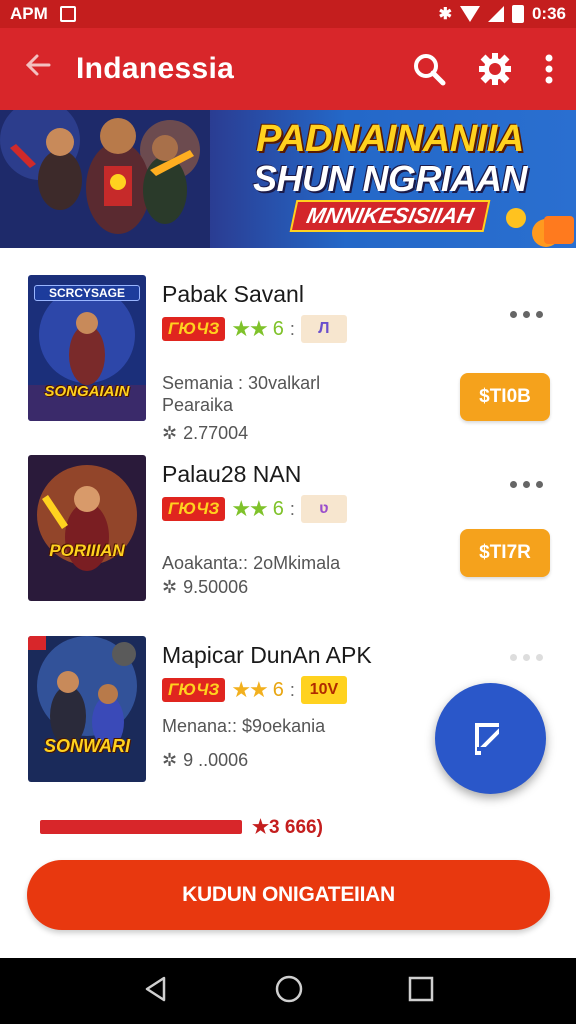 The width and height of the screenshot is (576, 1024). I want to click on category-badge: 10V, so click(323, 690).